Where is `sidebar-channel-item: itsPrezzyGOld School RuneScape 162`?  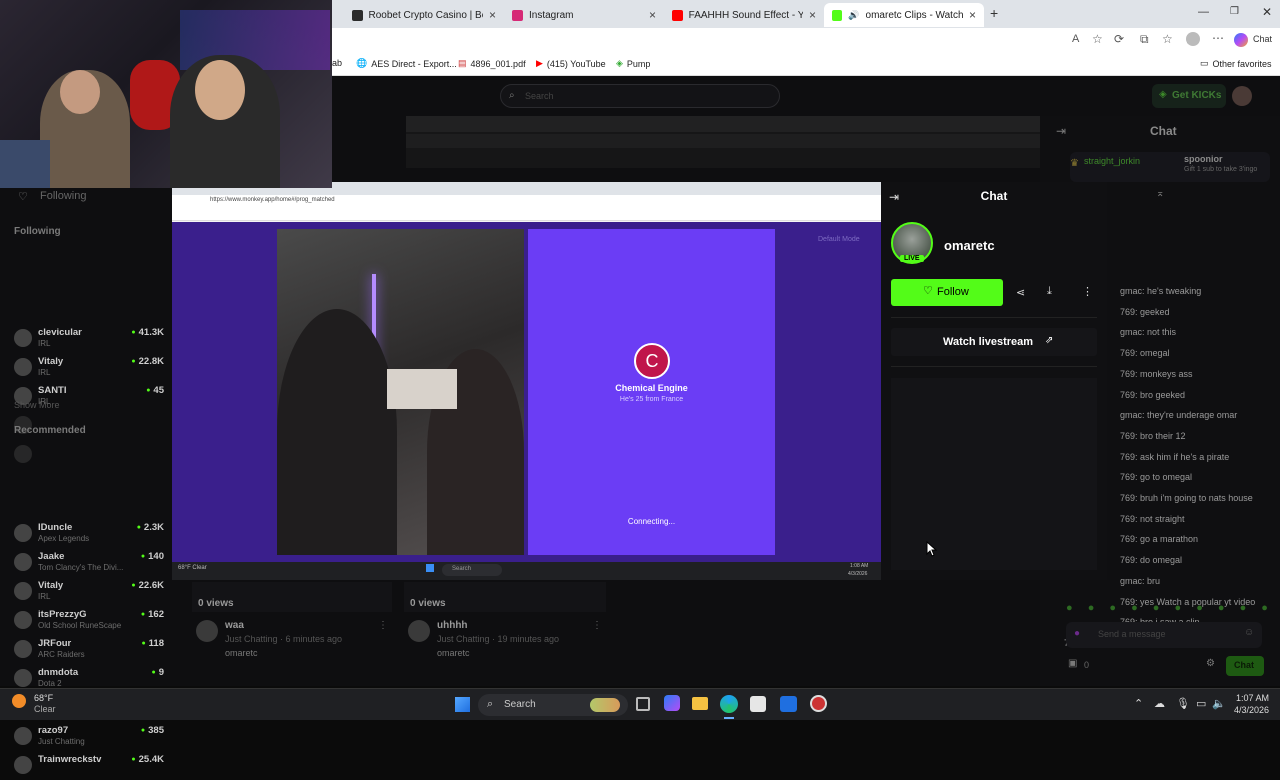 sidebar-channel-item: itsPrezzyGOld School RuneScape 162 is located at coordinates (89, 622).